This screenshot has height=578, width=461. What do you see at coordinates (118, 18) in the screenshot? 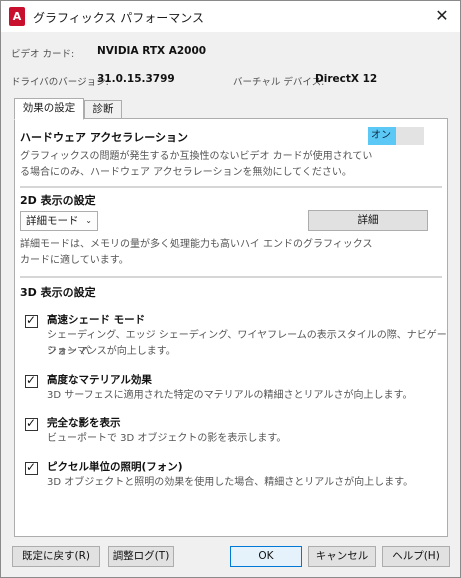
I see `window-title: グラフィックス パフォーマンス` at bounding box center [118, 18].